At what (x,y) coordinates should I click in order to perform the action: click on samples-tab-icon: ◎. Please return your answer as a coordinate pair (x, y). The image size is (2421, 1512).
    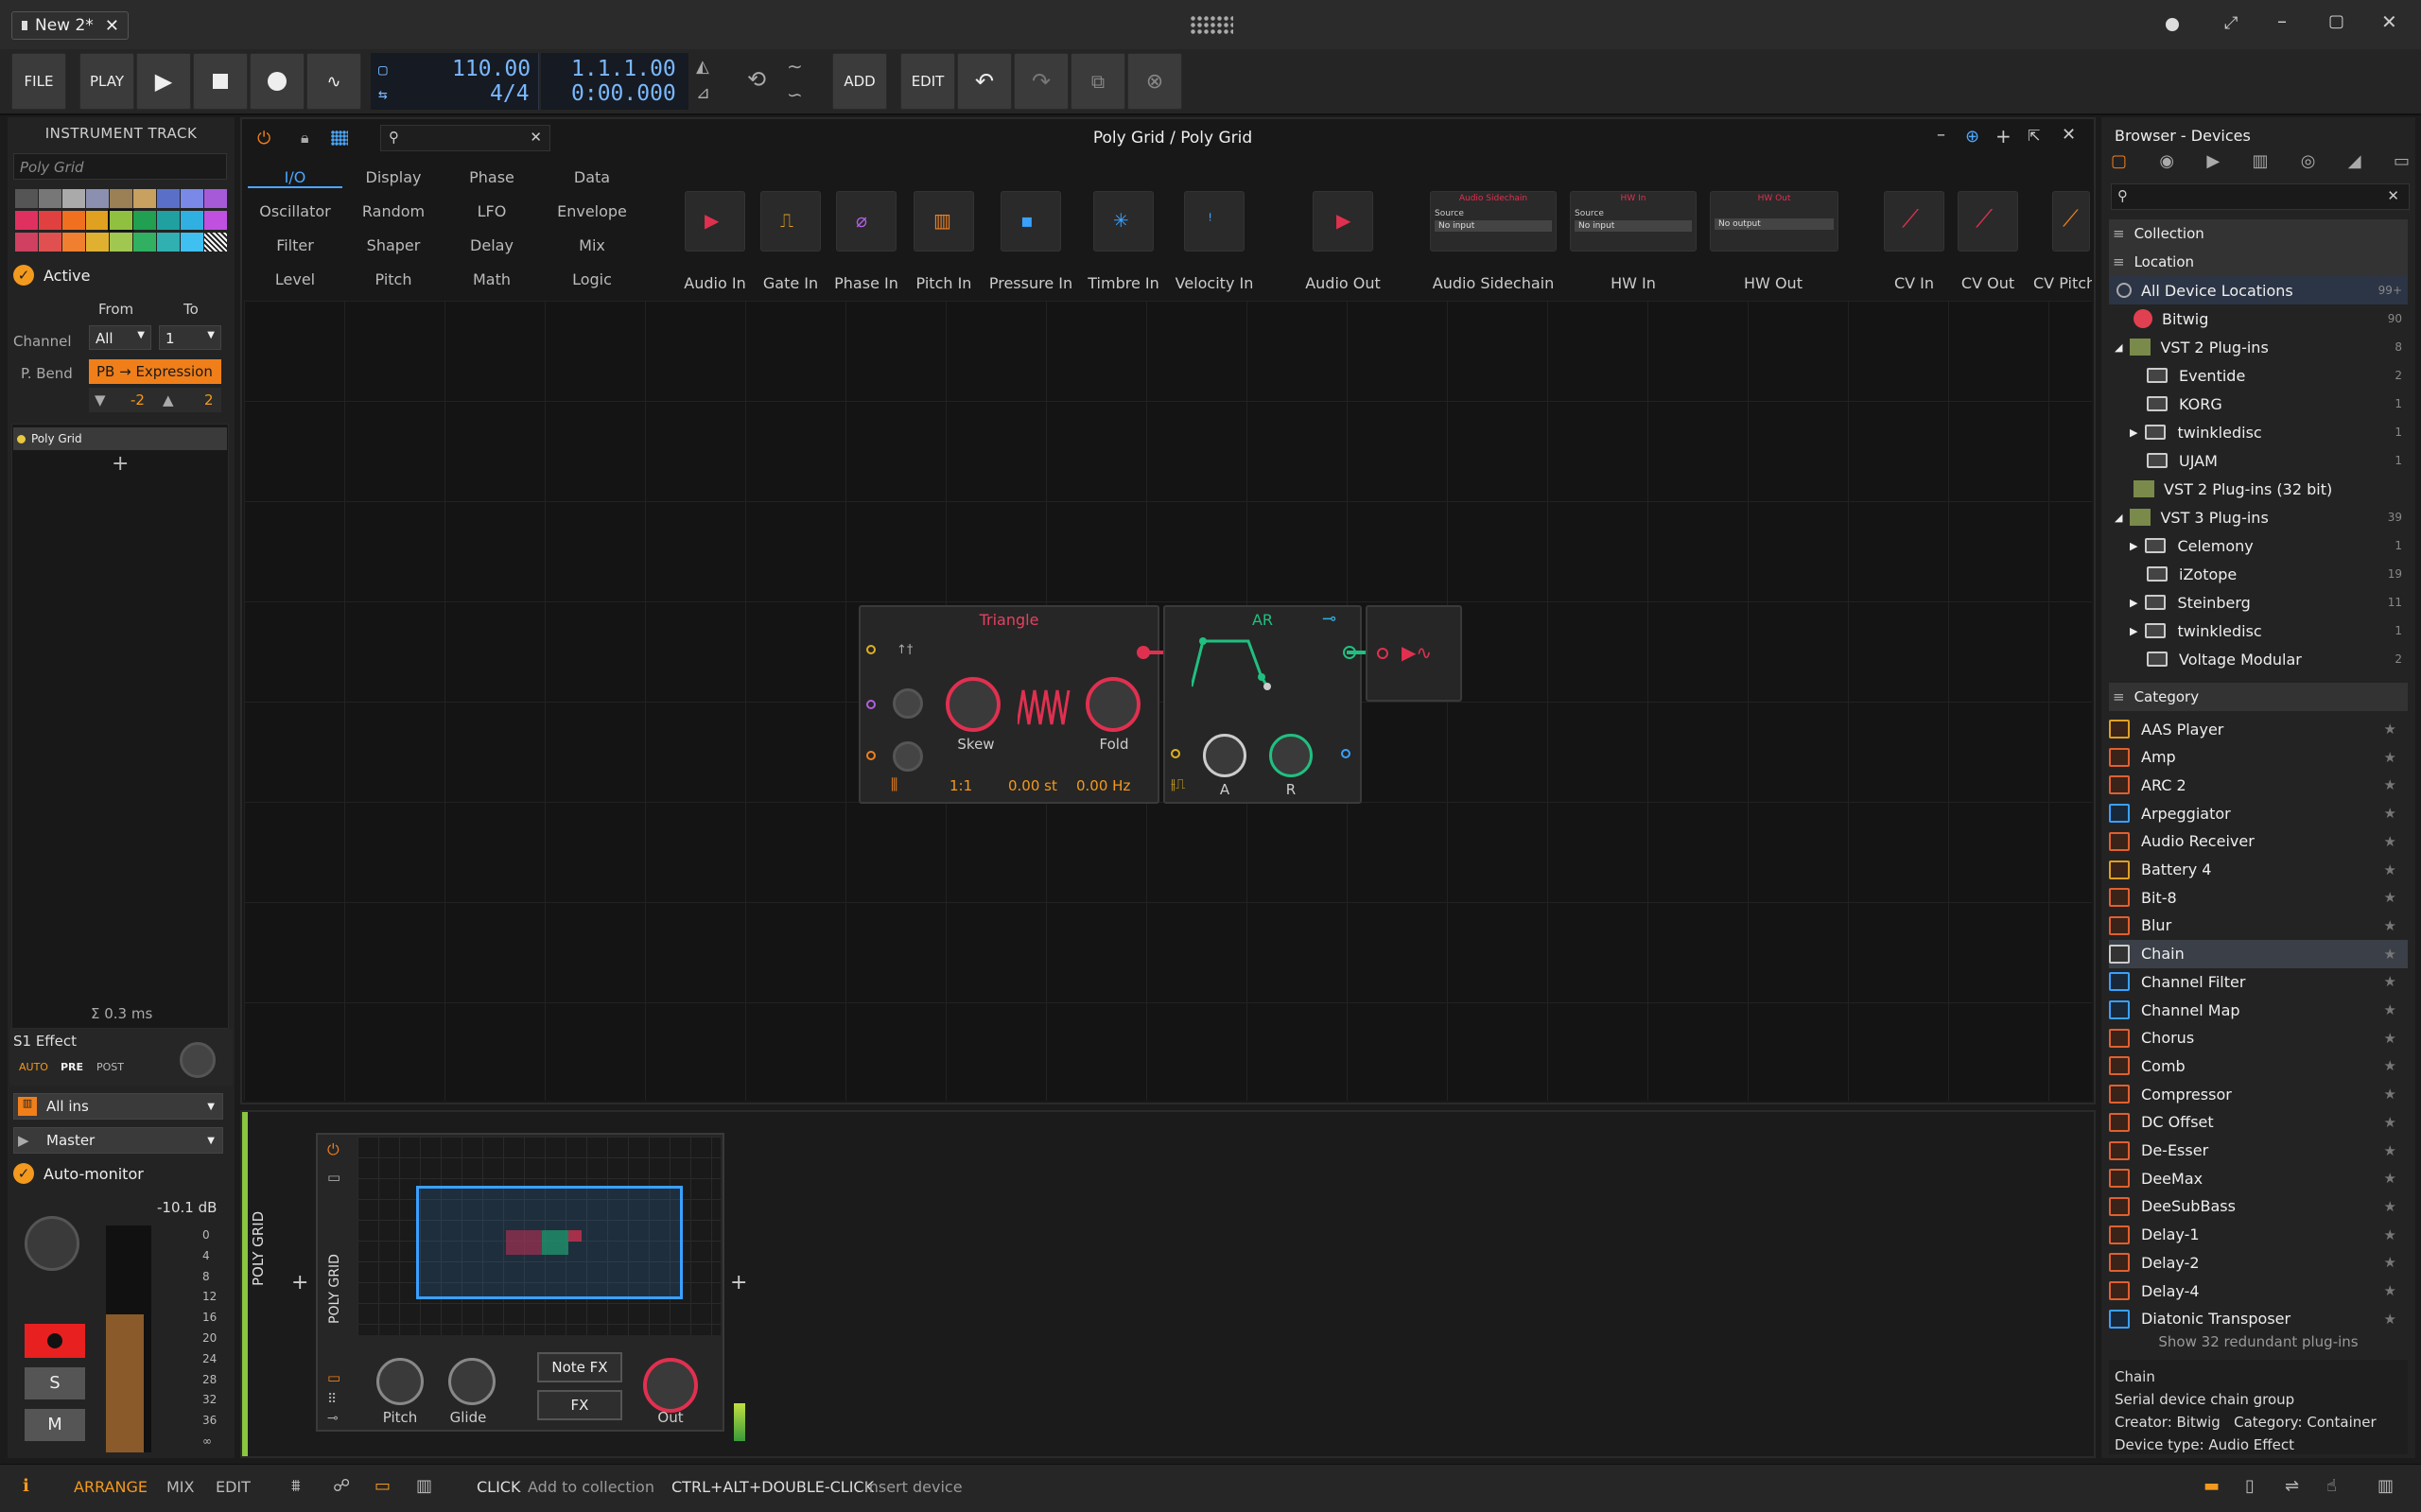
    Looking at the image, I should click on (2308, 164).